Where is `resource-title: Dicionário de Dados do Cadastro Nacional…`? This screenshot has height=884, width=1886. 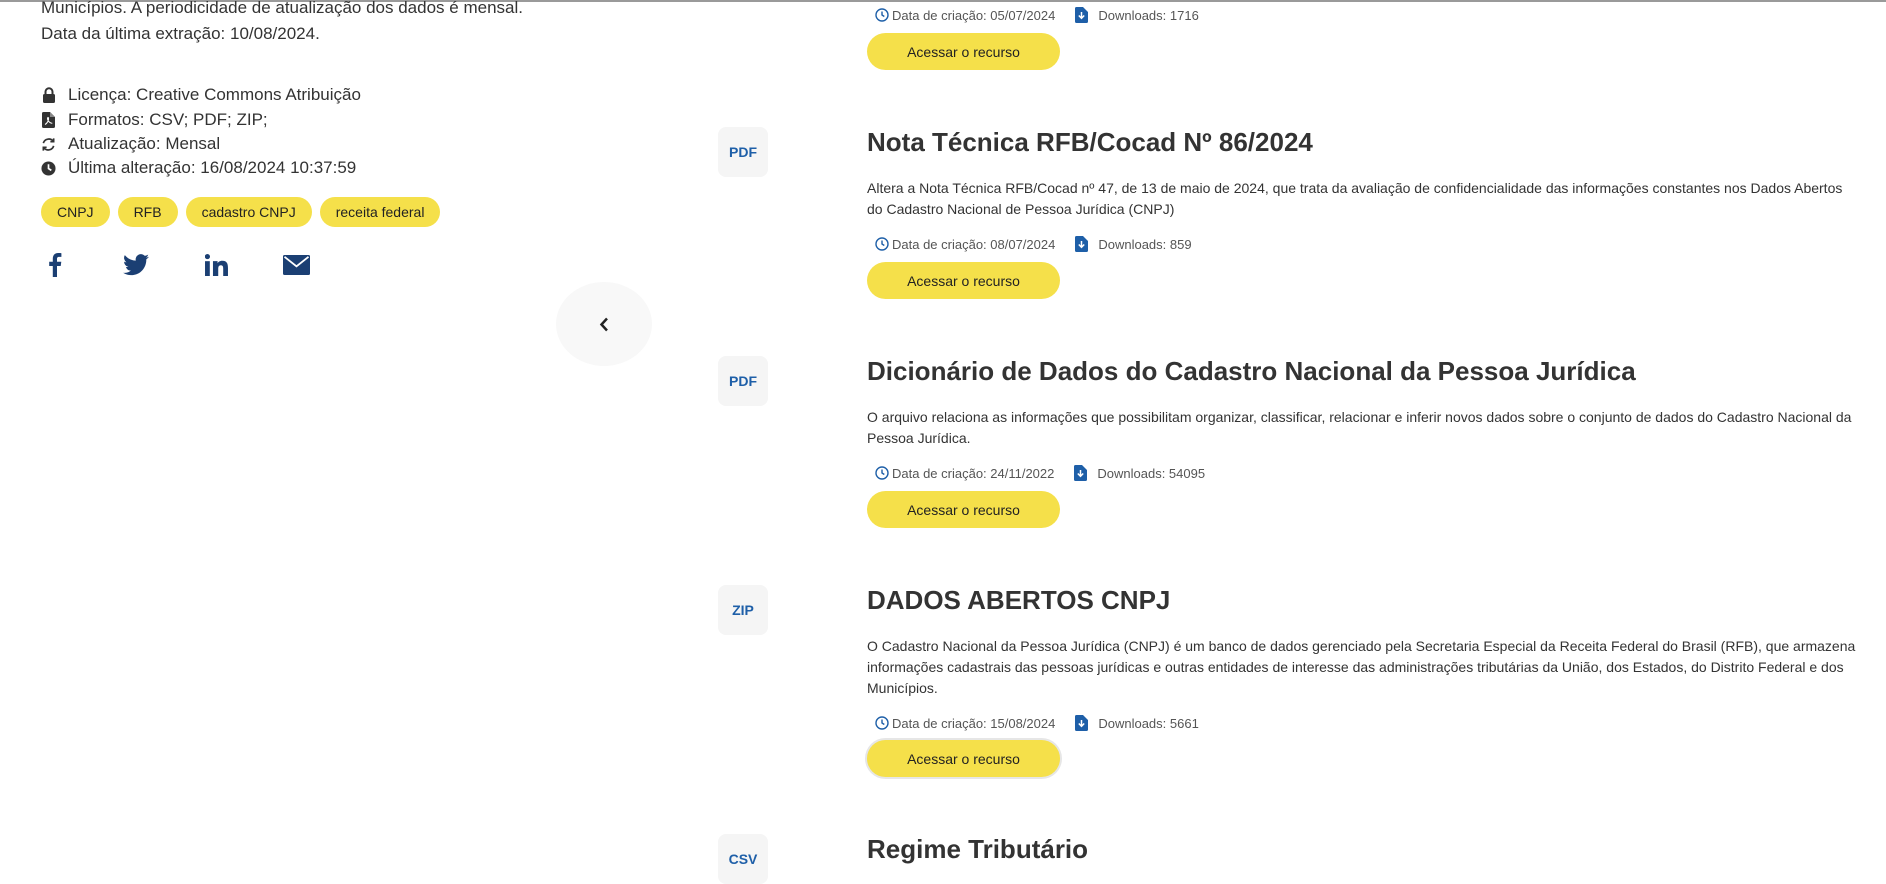 resource-title: Dicionário de Dados do Cadastro Nacional… is located at coordinates (1251, 371).